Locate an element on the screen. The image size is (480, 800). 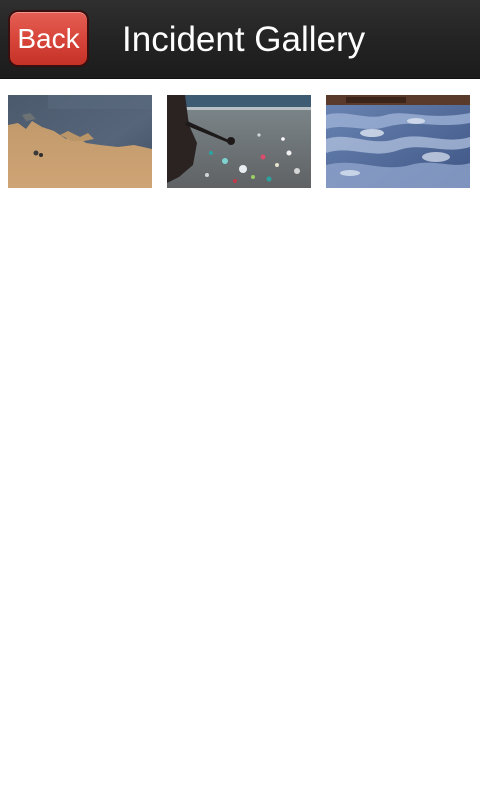
gallery-thumbnail-littered-shoreline is located at coordinates (239, 141).